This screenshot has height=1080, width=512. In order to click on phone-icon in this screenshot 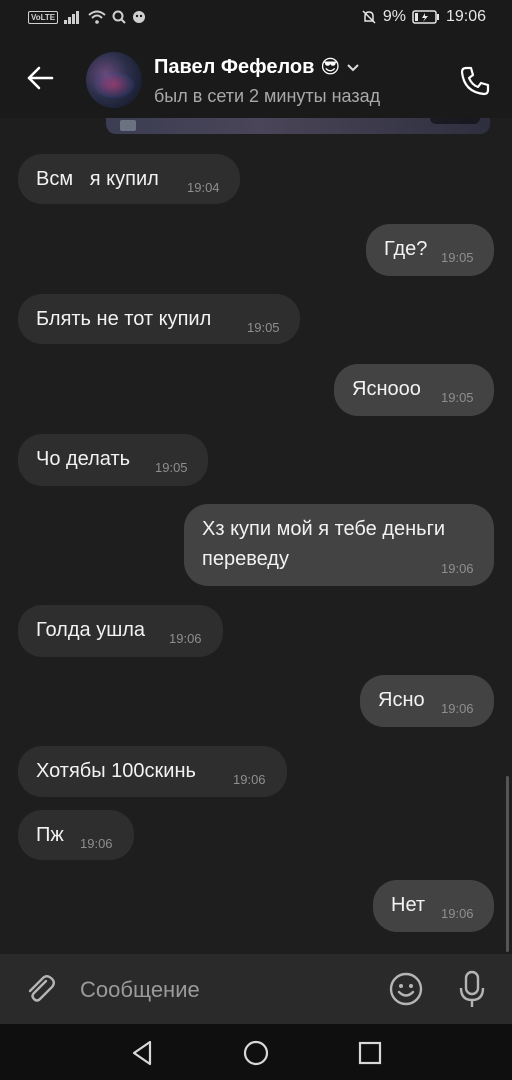, I will do `click(475, 81)`.